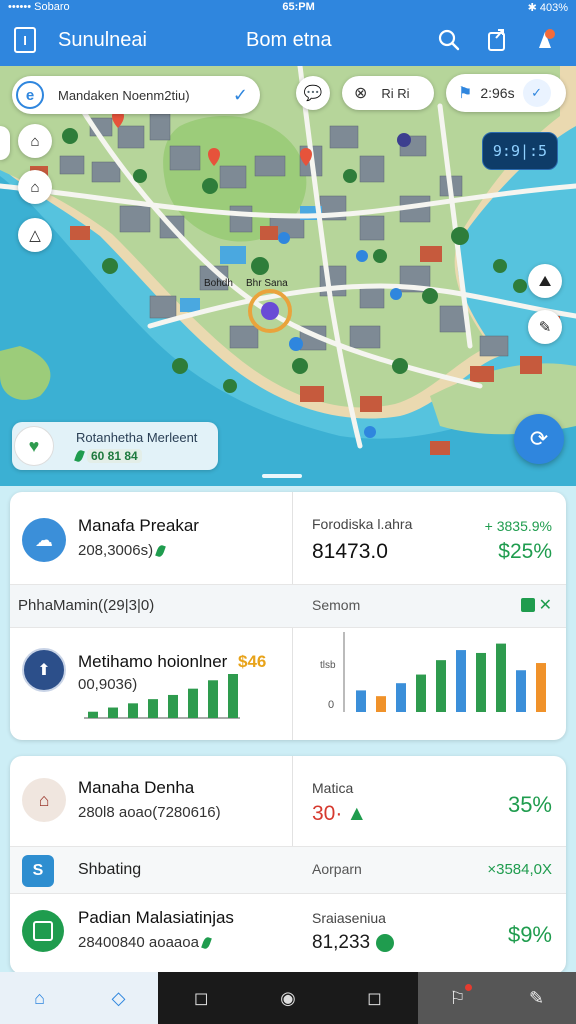  What do you see at coordinates (497, 93) in the screenshot?
I see `time-chip-label: 2:96s` at bounding box center [497, 93].